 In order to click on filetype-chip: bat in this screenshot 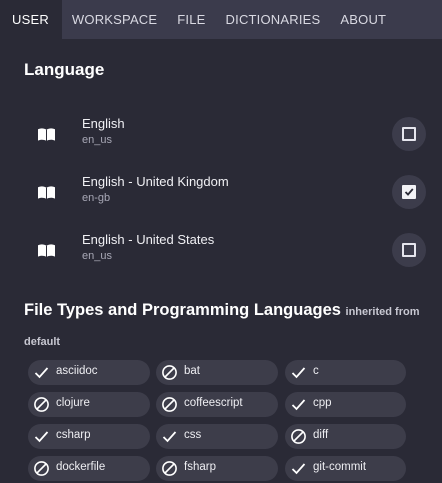, I will do `click(217, 372)`.